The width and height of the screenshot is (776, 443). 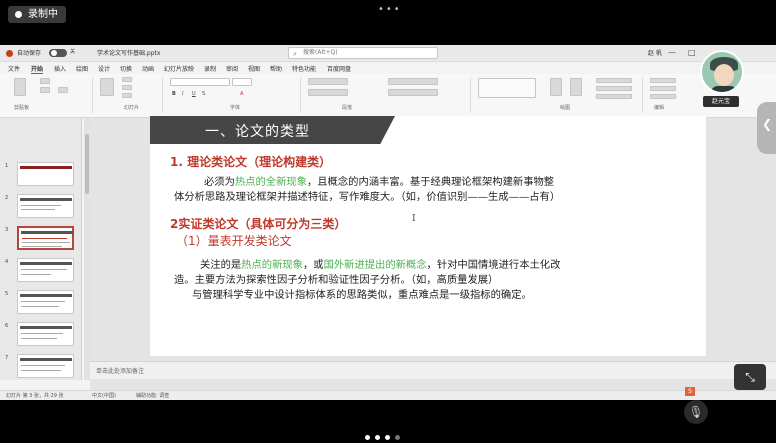 What do you see at coordinates (127, 79) in the screenshot?
I see `layout-icon` at bounding box center [127, 79].